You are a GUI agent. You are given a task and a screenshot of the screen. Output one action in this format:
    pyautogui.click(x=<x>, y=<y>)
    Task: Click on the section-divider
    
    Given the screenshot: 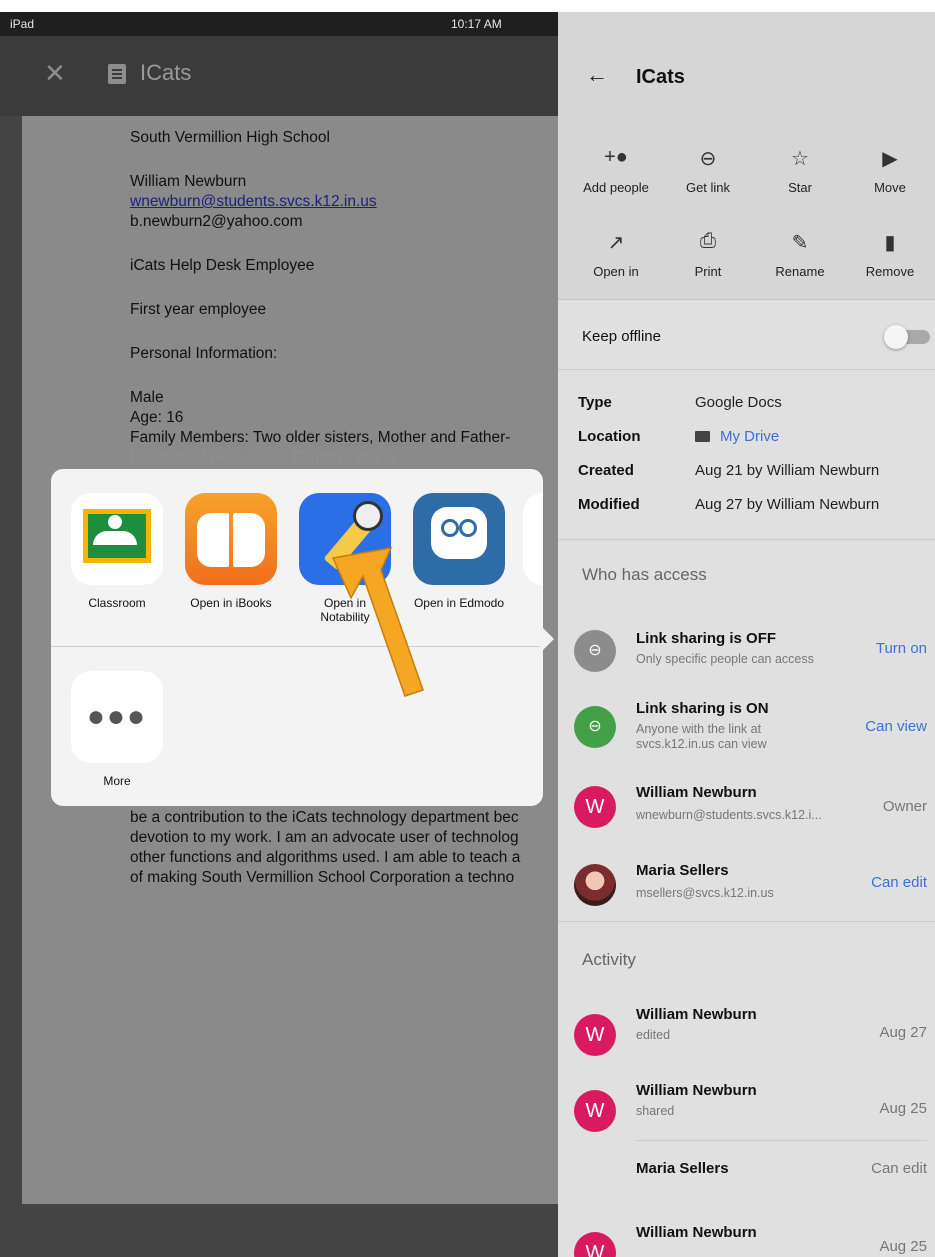 What is the action you would take?
    pyautogui.click(x=746, y=921)
    